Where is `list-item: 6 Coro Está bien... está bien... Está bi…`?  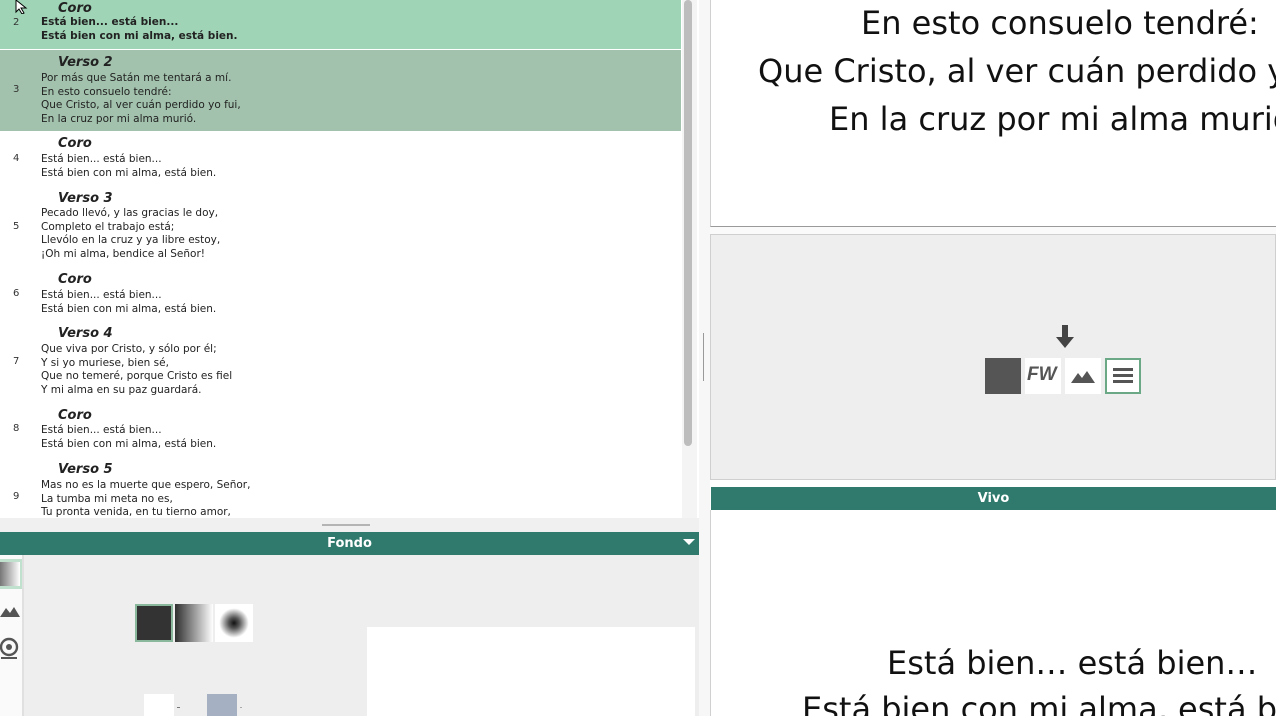
list-item: 6 Coro Está bien... está bien... Está bi… is located at coordinates (340, 293).